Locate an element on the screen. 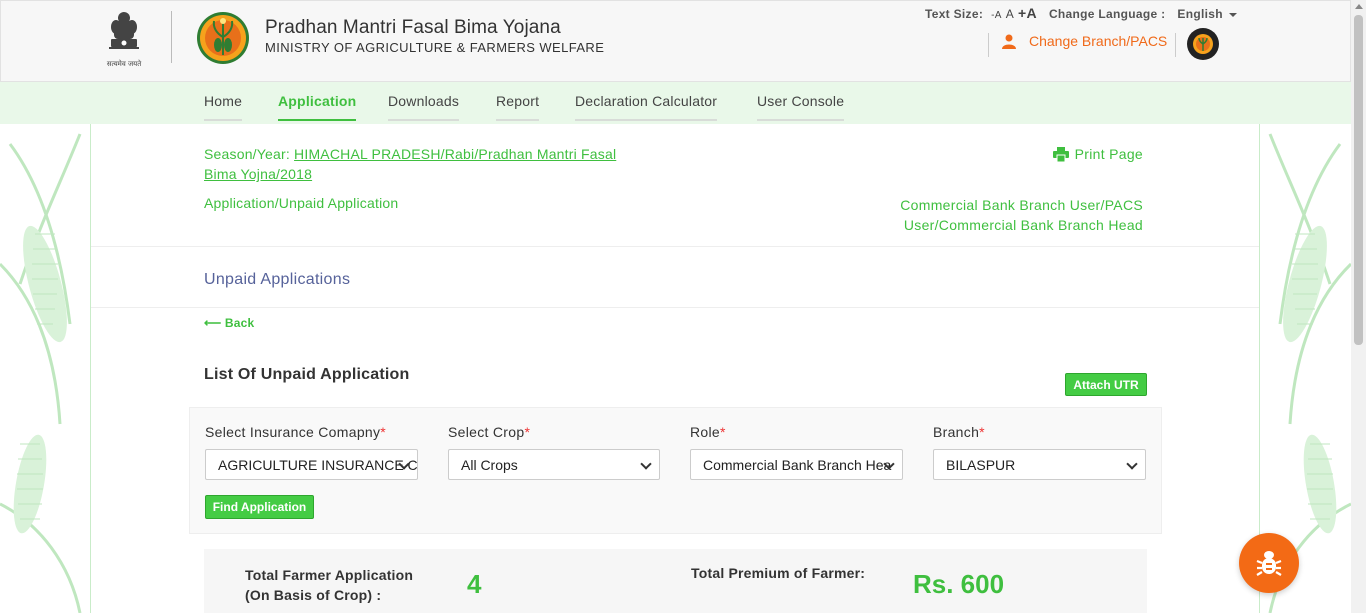 The height and width of the screenshot is (613, 1366). role-value: Commercial Bank Branch Hea is located at coordinates (797, 465).